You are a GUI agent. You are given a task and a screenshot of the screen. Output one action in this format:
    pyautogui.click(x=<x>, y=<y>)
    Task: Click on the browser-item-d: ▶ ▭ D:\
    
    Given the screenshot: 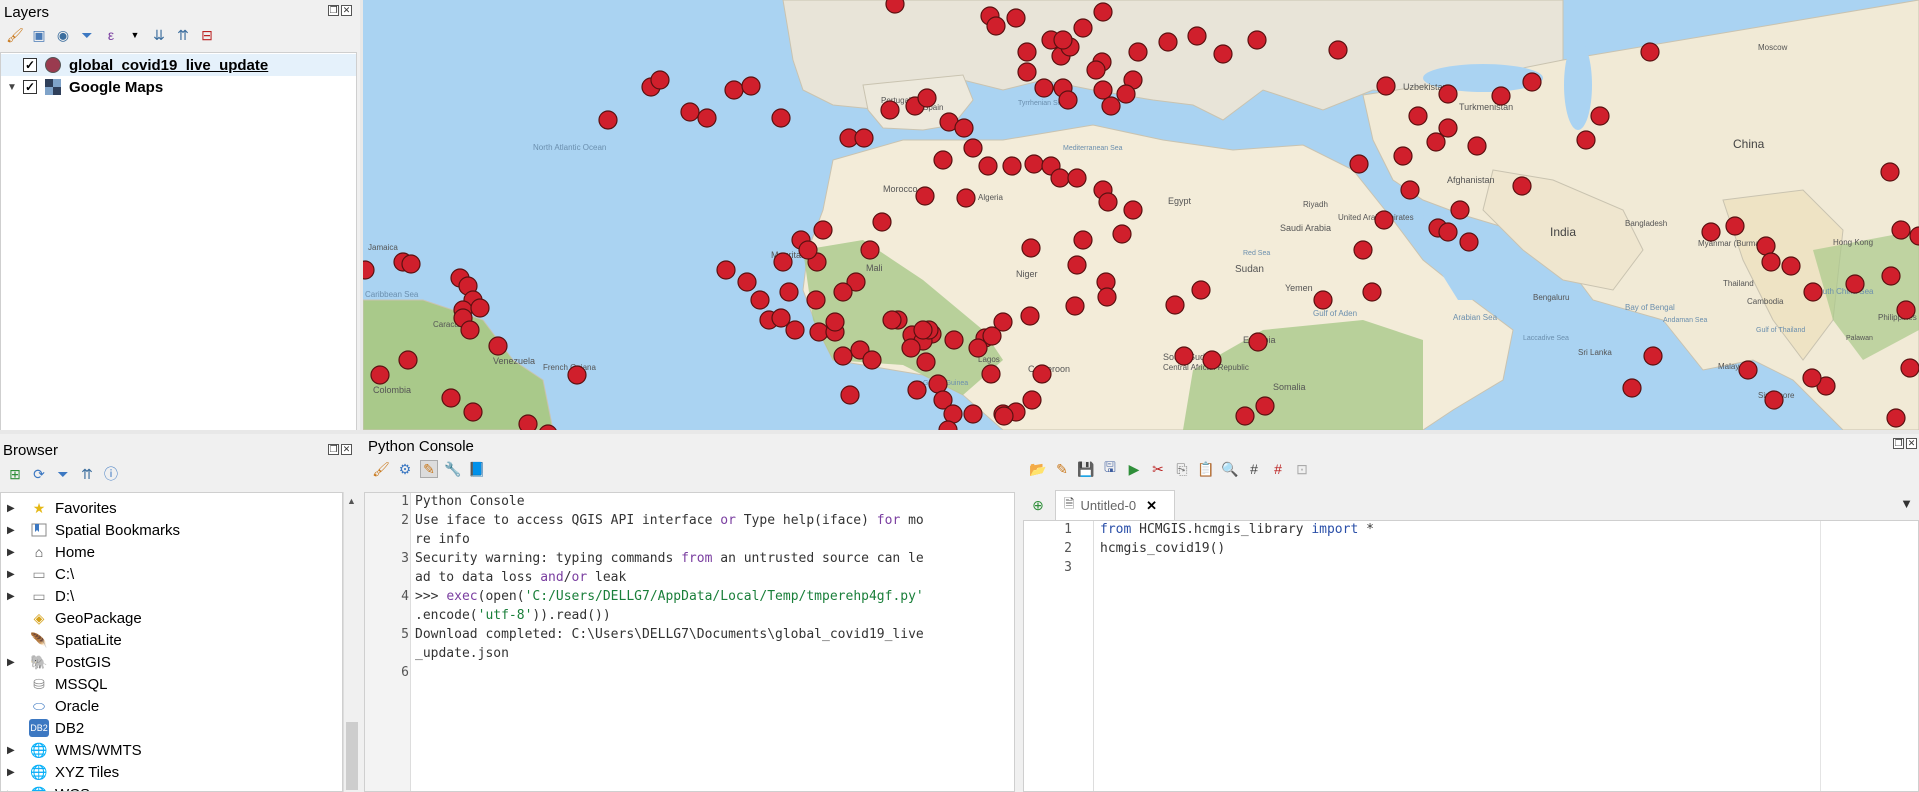 What is the action you would take?
    pyautogui.click(x=37, y=596)
    